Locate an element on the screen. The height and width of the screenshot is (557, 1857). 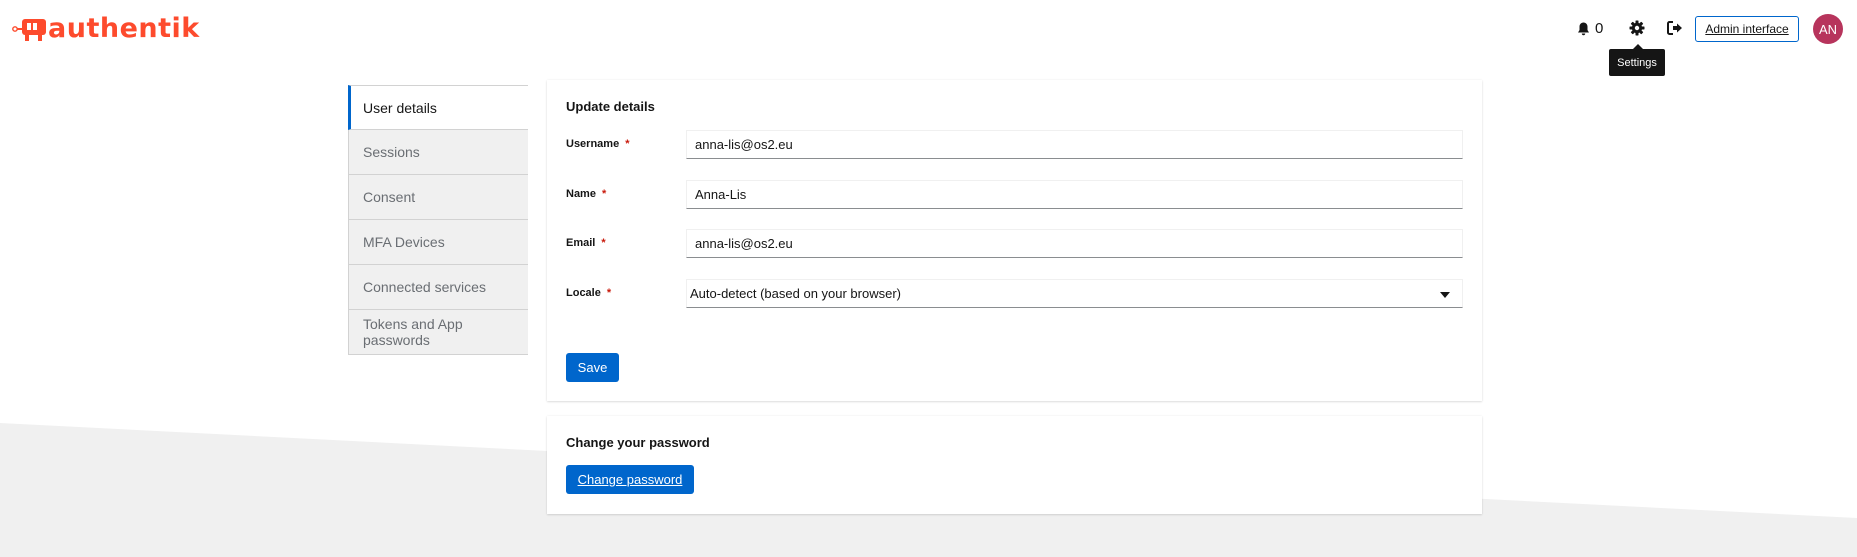
bell-icon is located at coordinates (1583, 28).